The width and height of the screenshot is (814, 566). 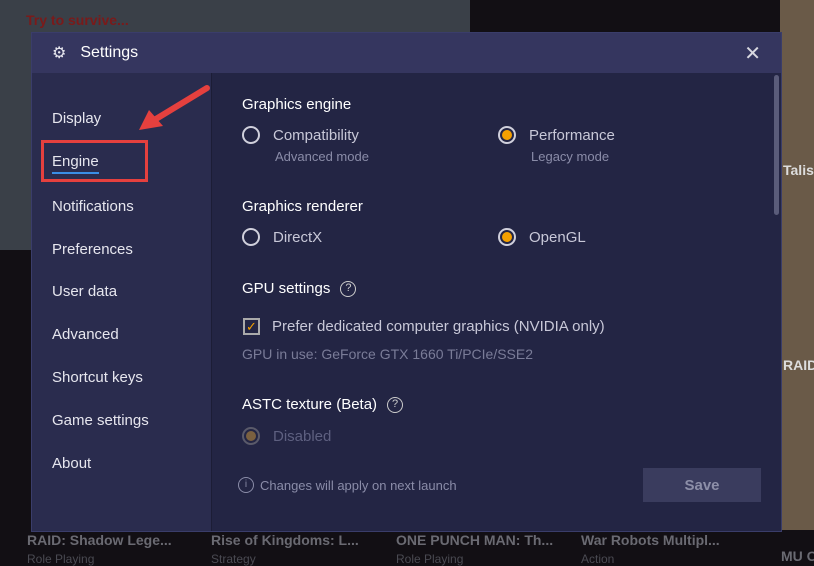 I want to click on dialog-title: Settings, so click(x=109, y=52).